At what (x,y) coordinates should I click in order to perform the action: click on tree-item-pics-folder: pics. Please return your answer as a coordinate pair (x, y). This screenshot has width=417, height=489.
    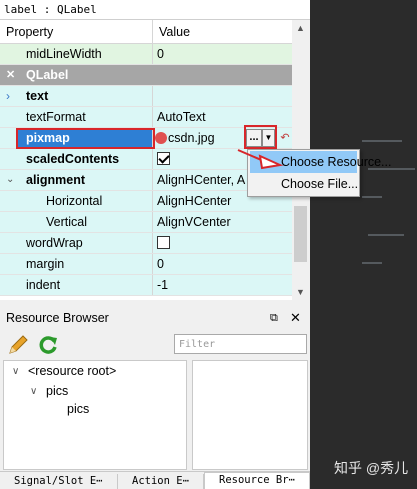
    Looking at the image, I should click on (57, 391).